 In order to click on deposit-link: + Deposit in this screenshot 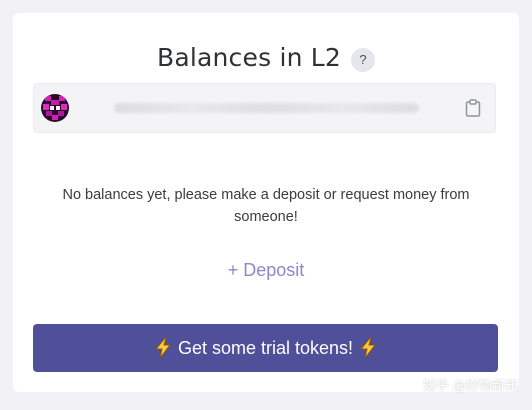, I will do `click(266, 270)`.